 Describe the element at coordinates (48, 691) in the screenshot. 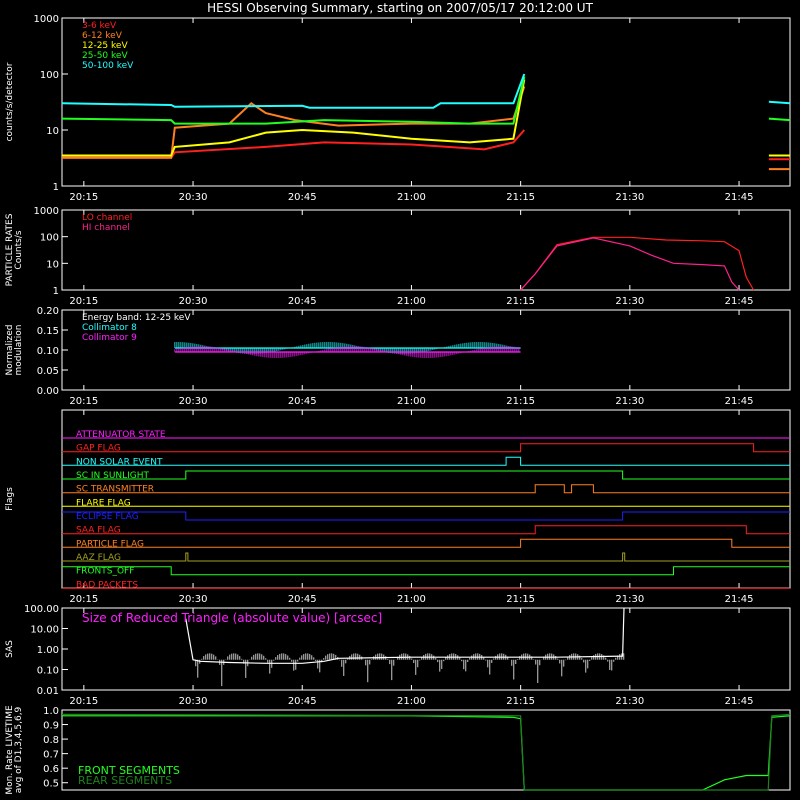

I see `y-tick-label: 0.01` at that location.